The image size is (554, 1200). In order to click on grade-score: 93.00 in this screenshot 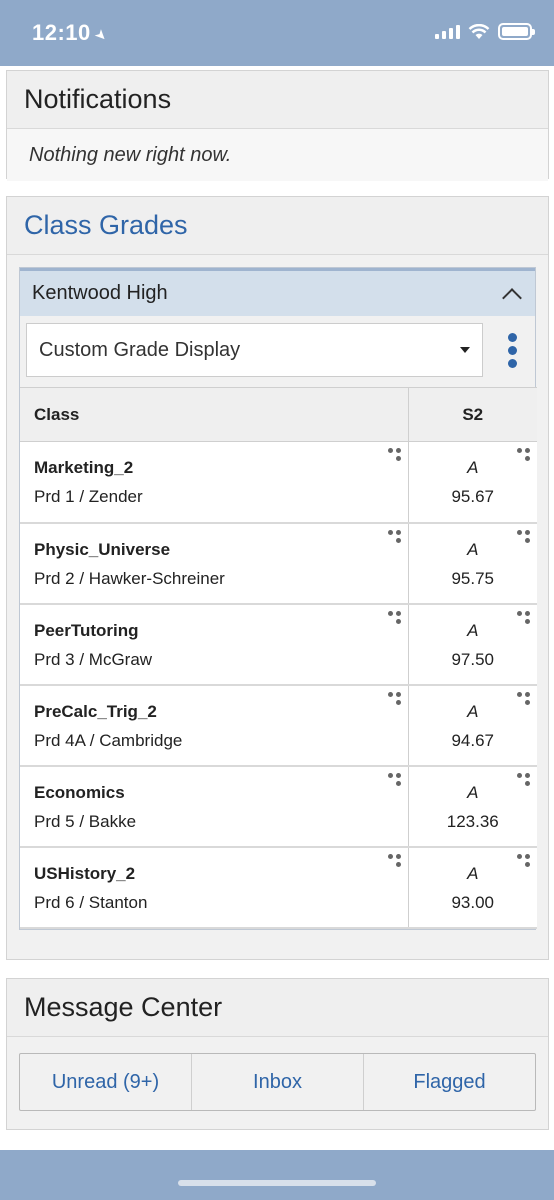, I will do `click(473, 902)`.